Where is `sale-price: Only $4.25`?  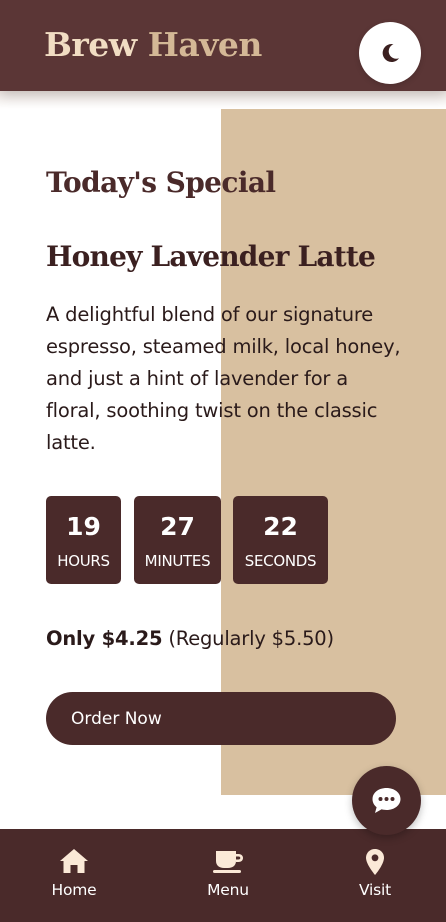
sale-price: Only $4.25 is located at coordinates (104, 638).